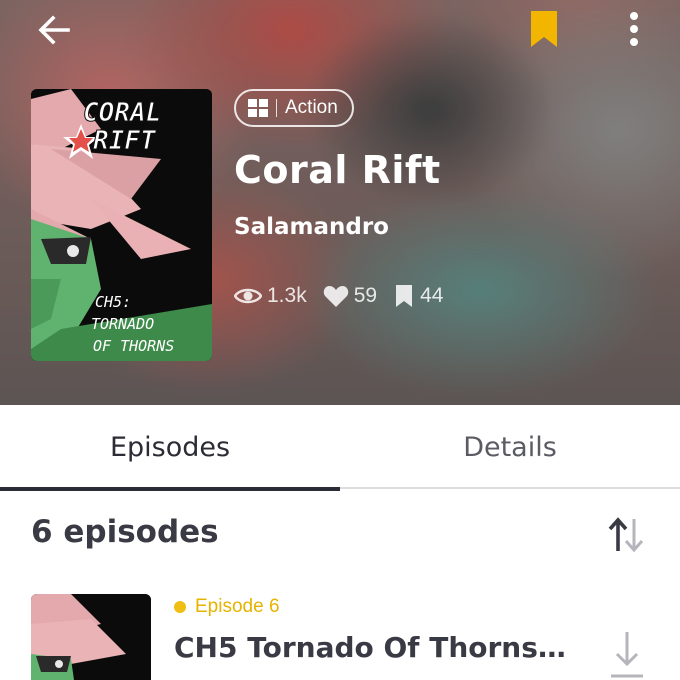 The image size is (680, 680). Describe the element at coordinates (276, 108) in the screenshot. I see `genre-divider` at that location.